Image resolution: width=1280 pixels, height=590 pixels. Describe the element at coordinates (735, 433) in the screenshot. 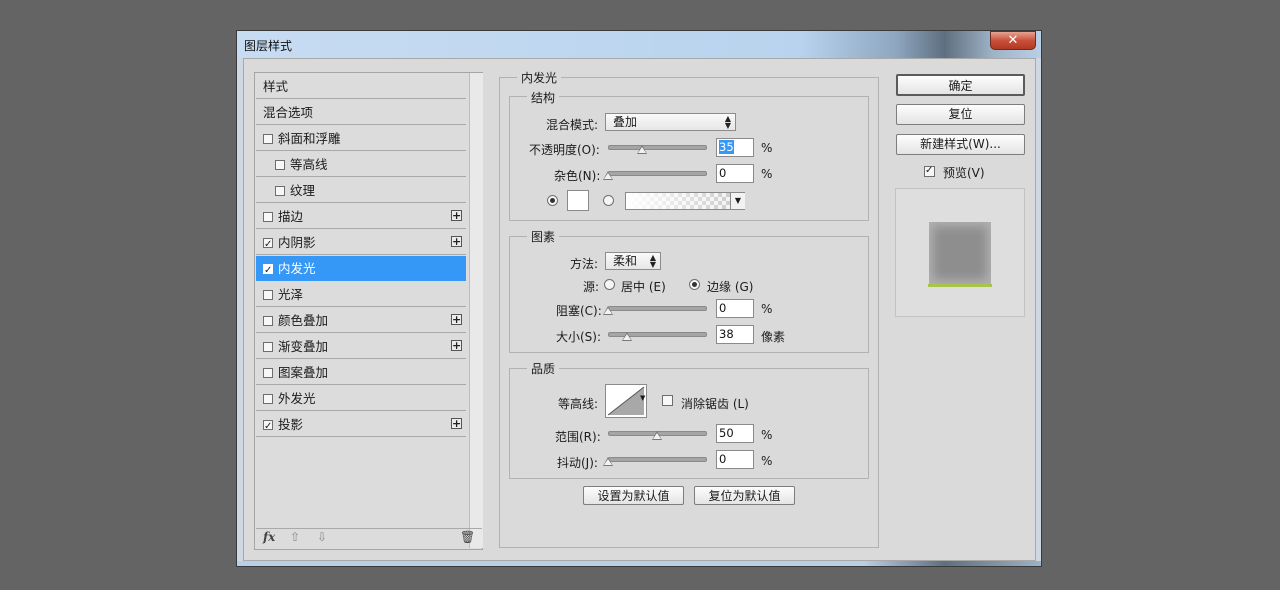

I see `range-input: 50` at that location.